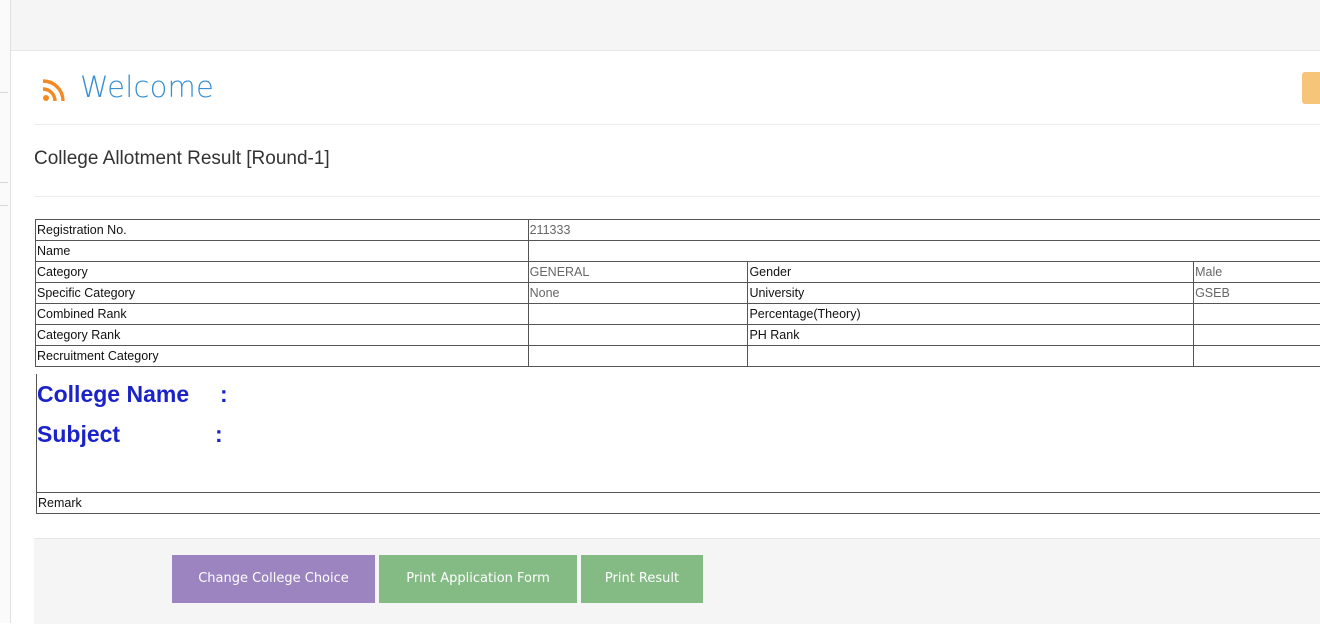  What do you see at coordinates (5, 311) in the screenshot?
I see `left-rail` at bounding box center [5, 311].